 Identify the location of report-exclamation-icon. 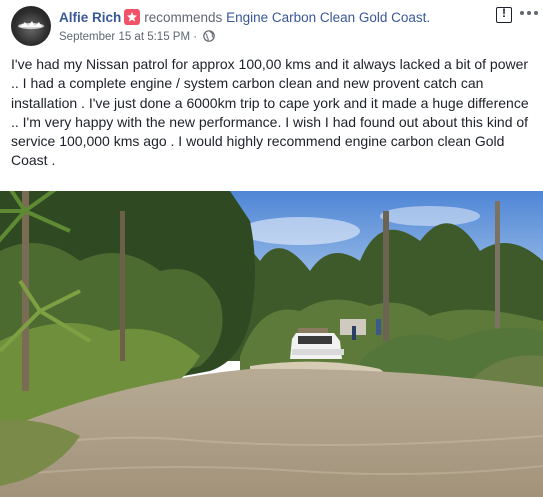
(504, 14).